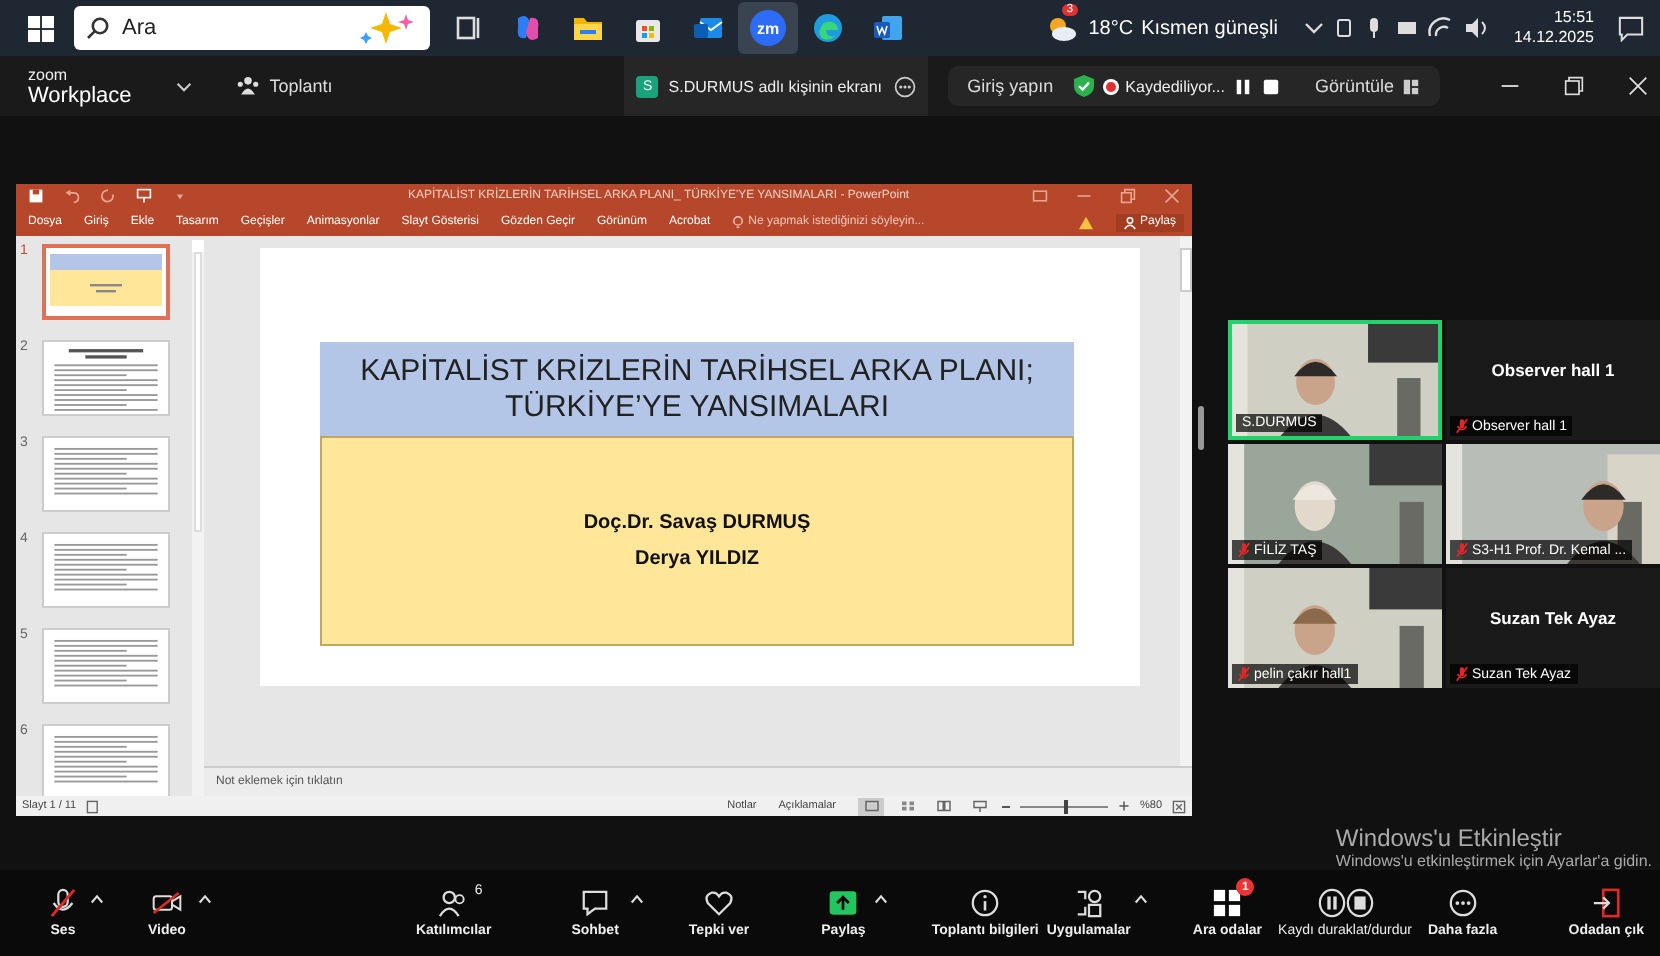 This screenshot has width=1660, height=956. I want to click on person-icon, so click(1130, 222).